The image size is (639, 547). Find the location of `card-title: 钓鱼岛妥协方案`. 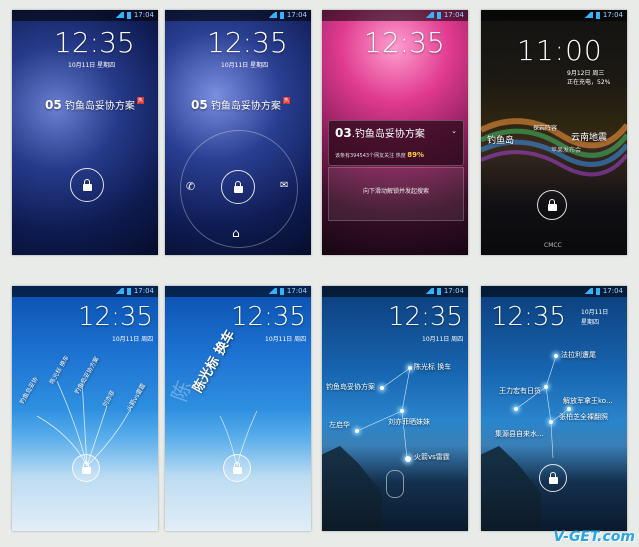

card-title: 钓鱼岛妥协方案 is located at coordinates (389, 134).